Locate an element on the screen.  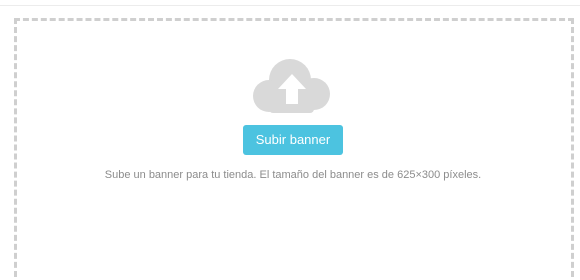
cloud-upload-icon is located at coordinates (291, 86).